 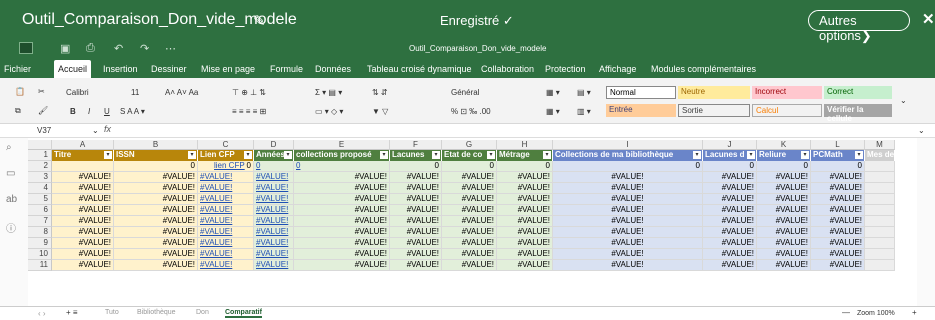 What do you see at coordinates (40, 177) in the screenshot?
I see `row-header: 3` at bounding box center [40, 177].